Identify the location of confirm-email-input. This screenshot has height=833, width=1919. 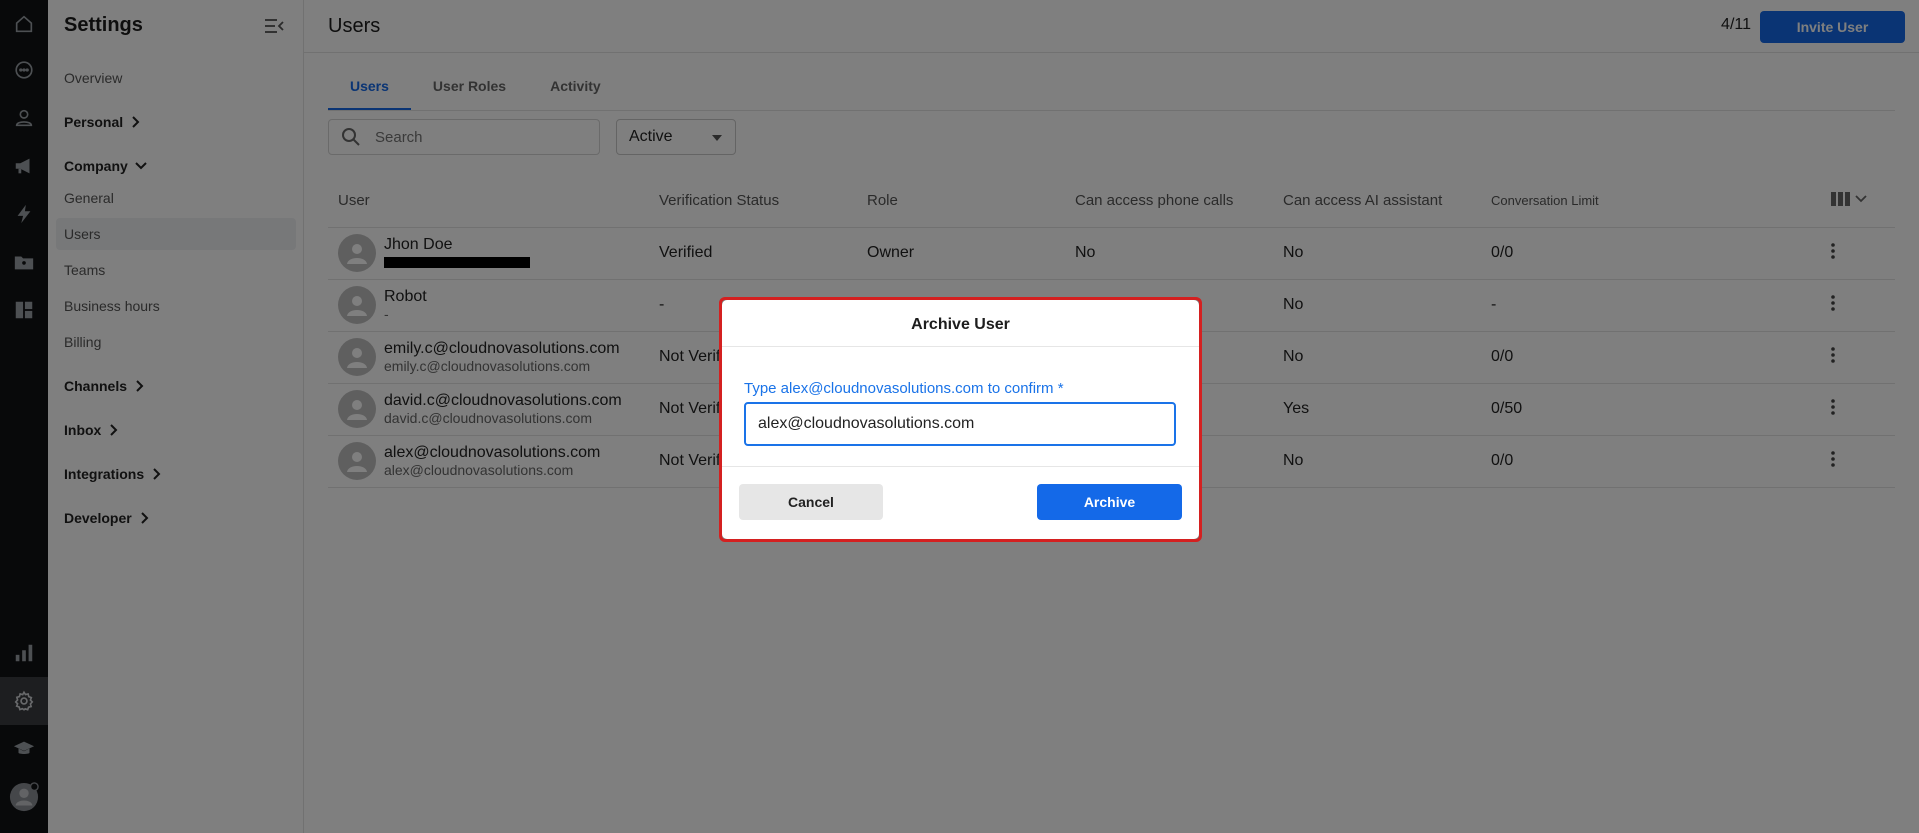
(960, 424).